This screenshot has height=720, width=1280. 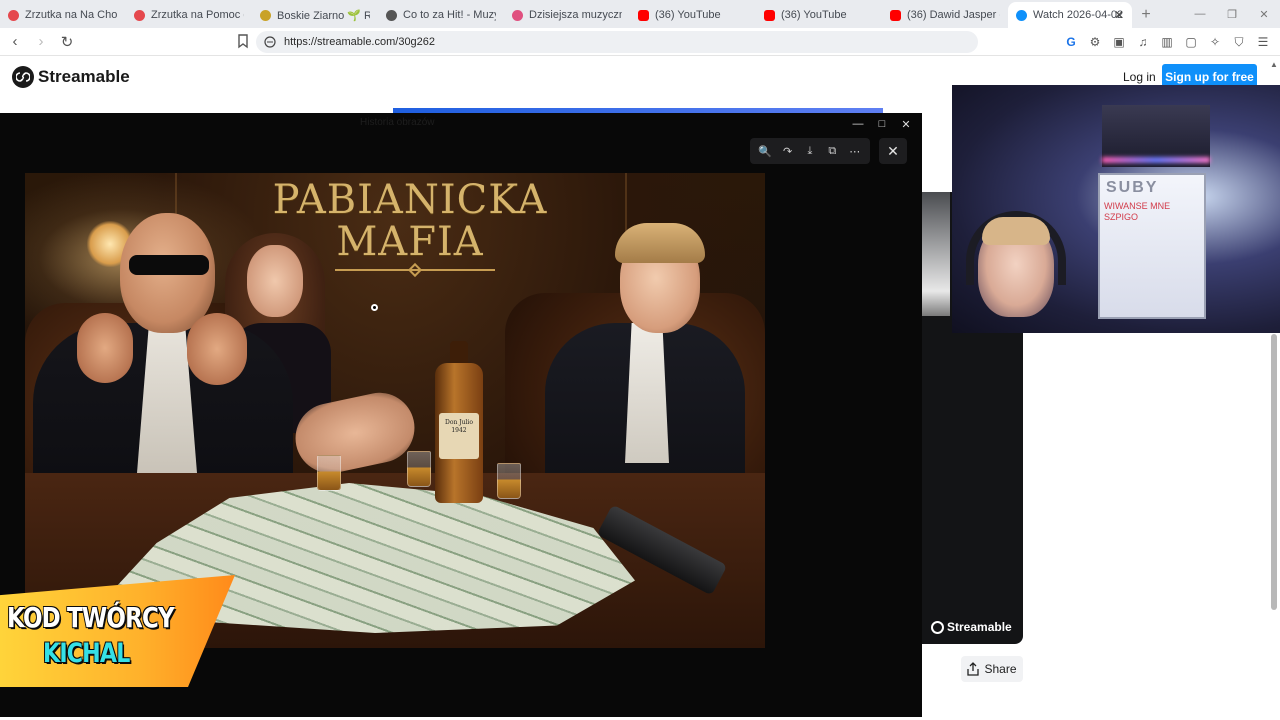 What do you see at coordinates (1146, 15) in the screenshot?
I see `new-tab-button: +` at bounding box center [1146, 15].